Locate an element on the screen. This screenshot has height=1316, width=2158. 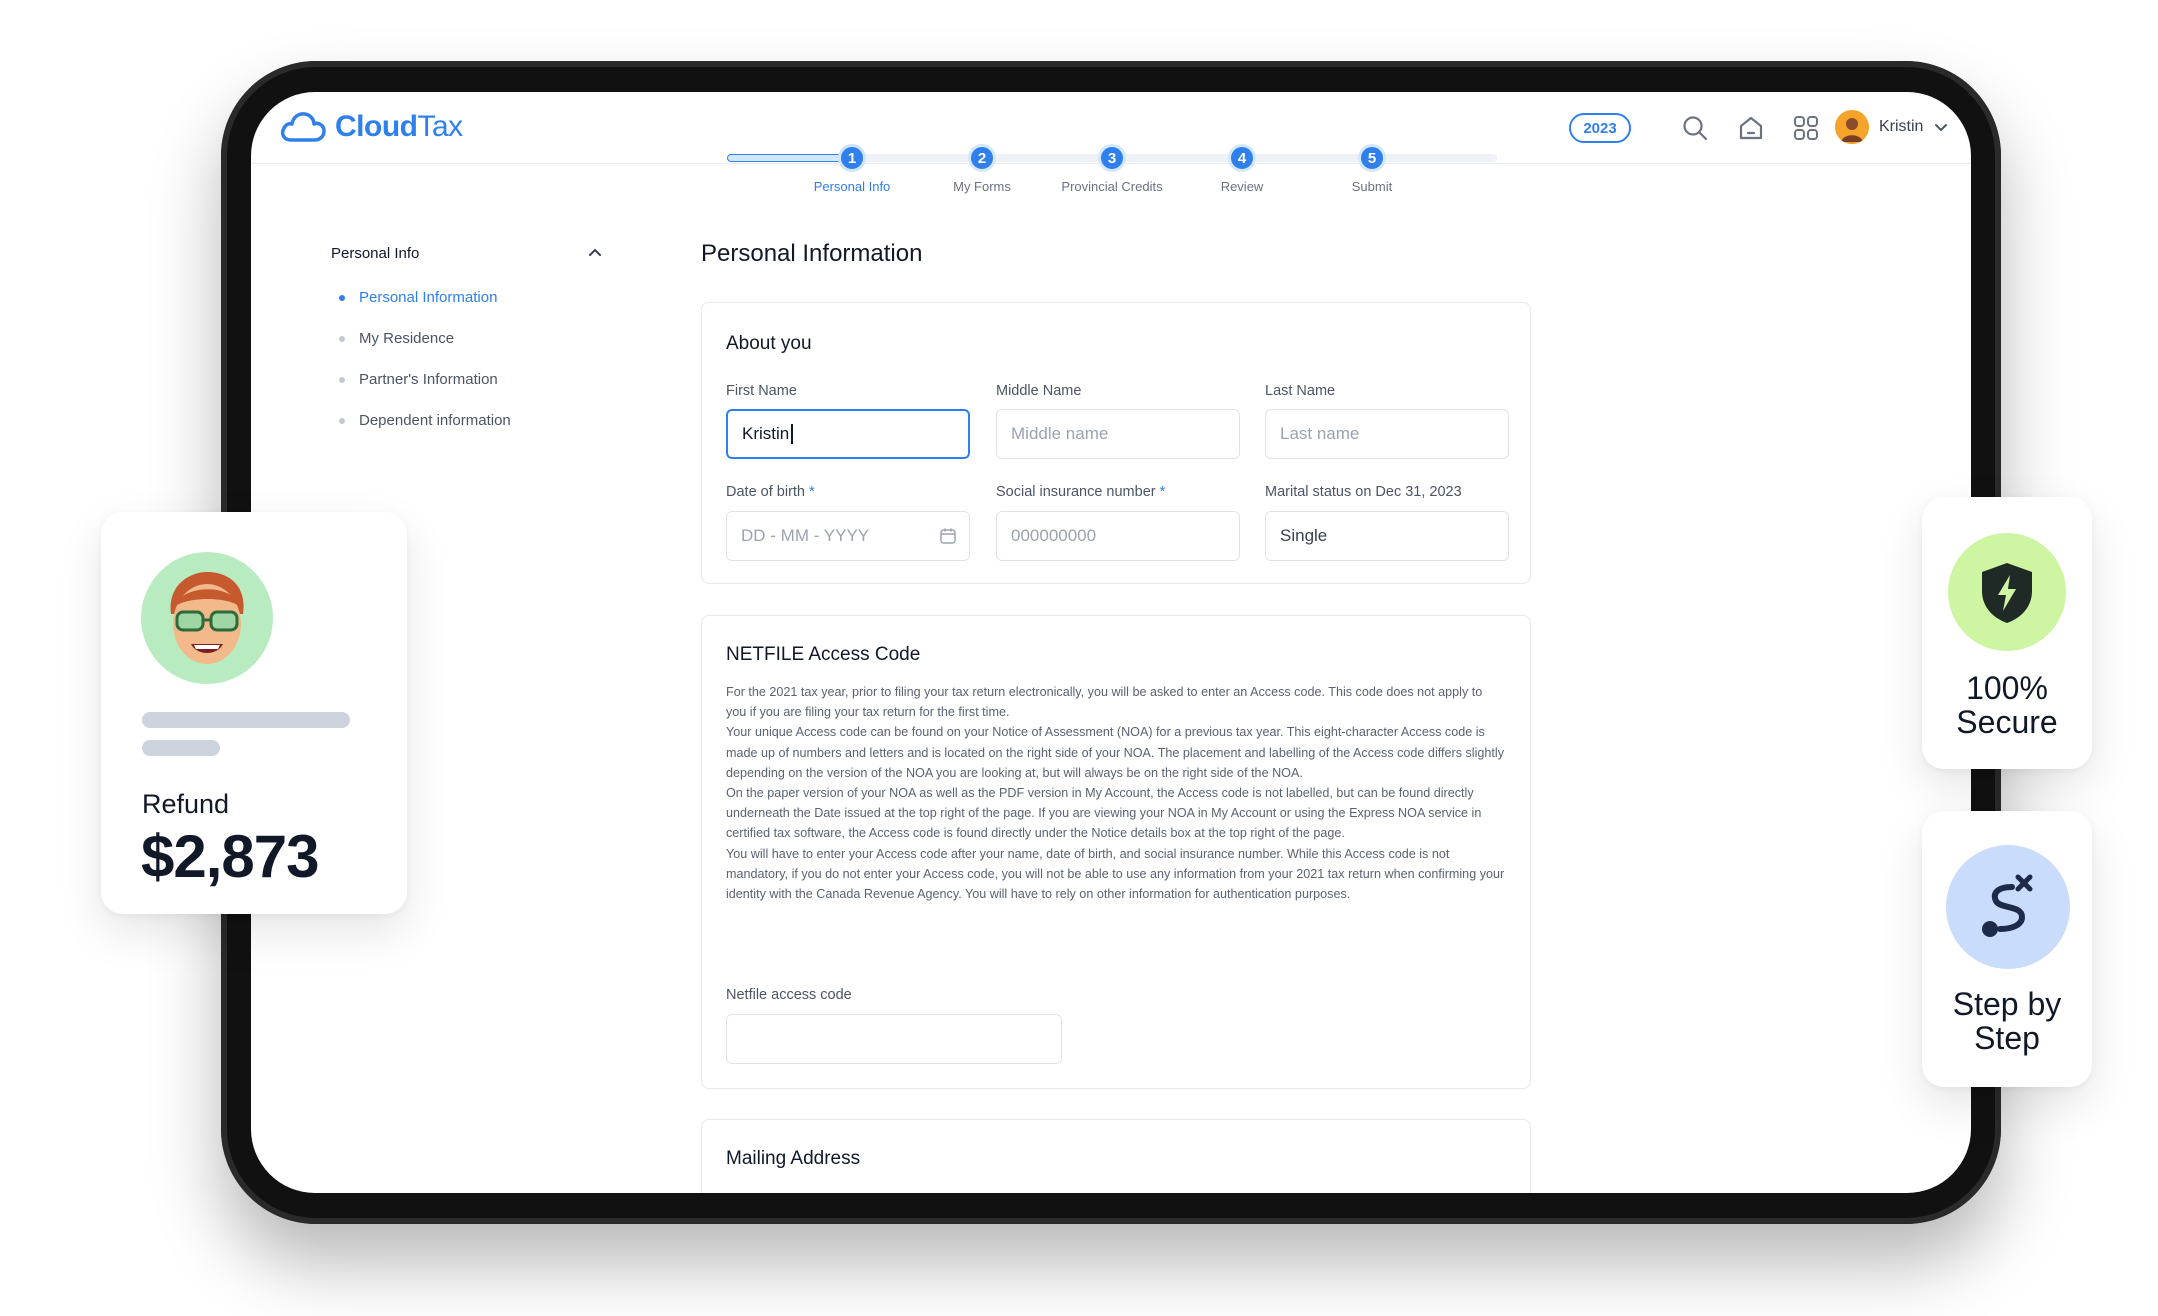
refund-label: Refund is located at coordinates (186, 804).